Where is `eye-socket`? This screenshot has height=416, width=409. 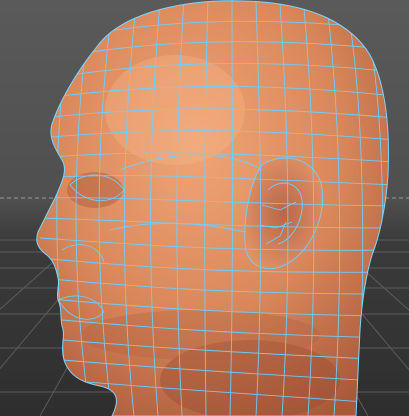
eye-socket is located at coordinates (95, 190).